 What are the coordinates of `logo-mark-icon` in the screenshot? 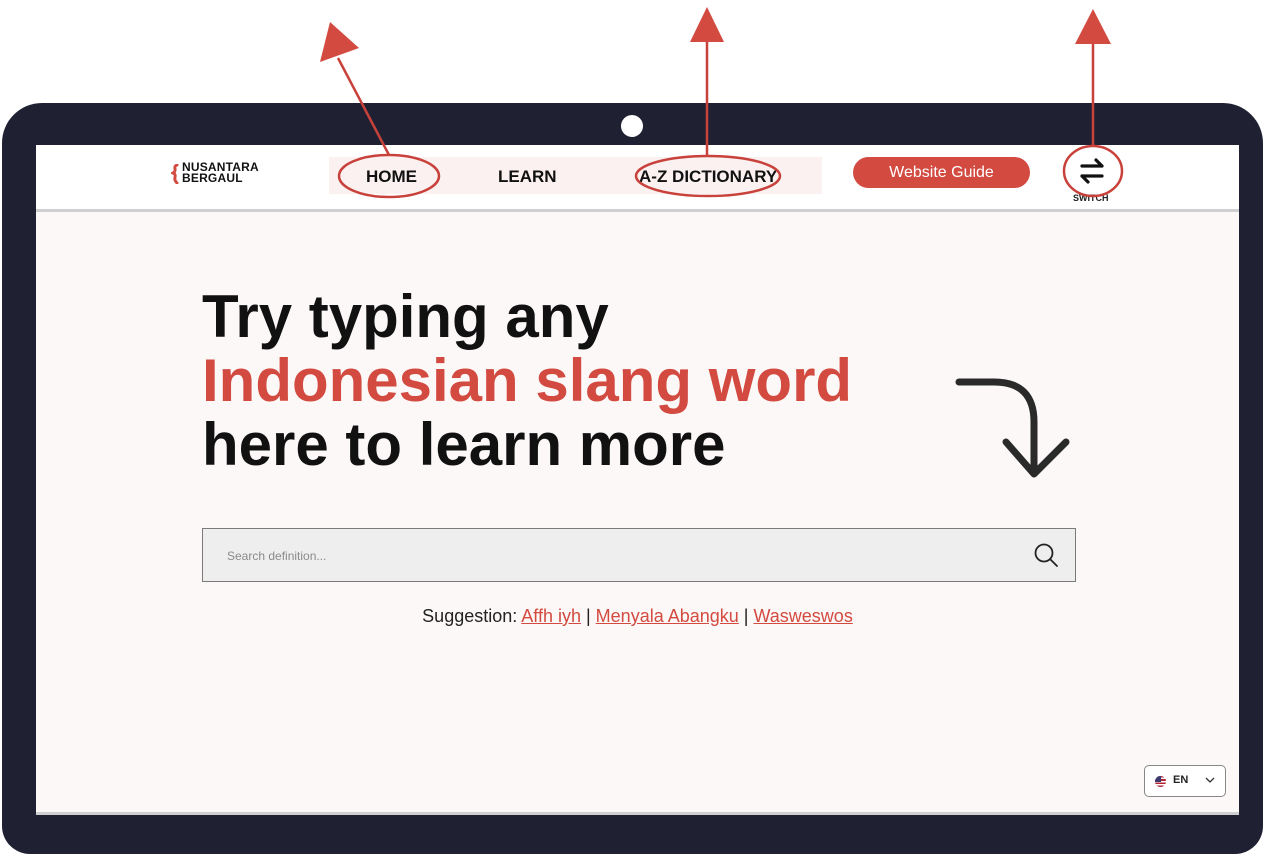 It's located at (175, 174).